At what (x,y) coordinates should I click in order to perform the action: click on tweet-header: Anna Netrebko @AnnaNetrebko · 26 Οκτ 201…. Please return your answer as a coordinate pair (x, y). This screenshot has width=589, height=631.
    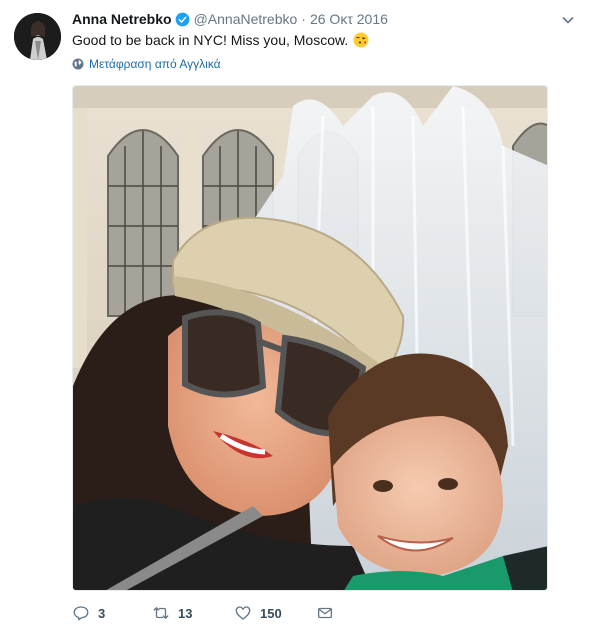
    Looking at the image, I should click on (230, 19).